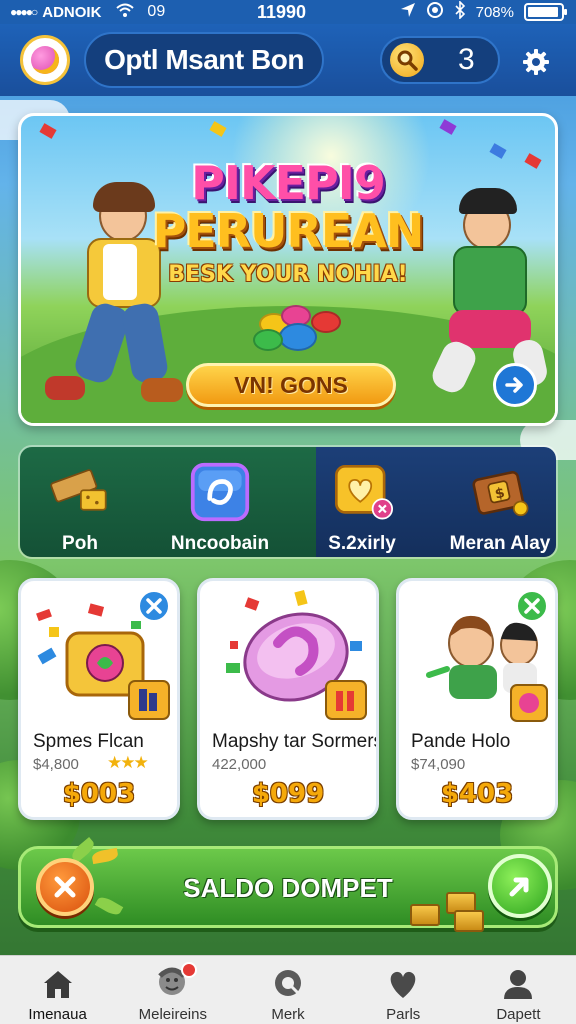 Image resolution: width=576 pixels, height=1024 pixels. What do you see at coordinates (362, 543) in the screenshot?
I see `category-label: S.2xirly` at bounding box center [362, 543].